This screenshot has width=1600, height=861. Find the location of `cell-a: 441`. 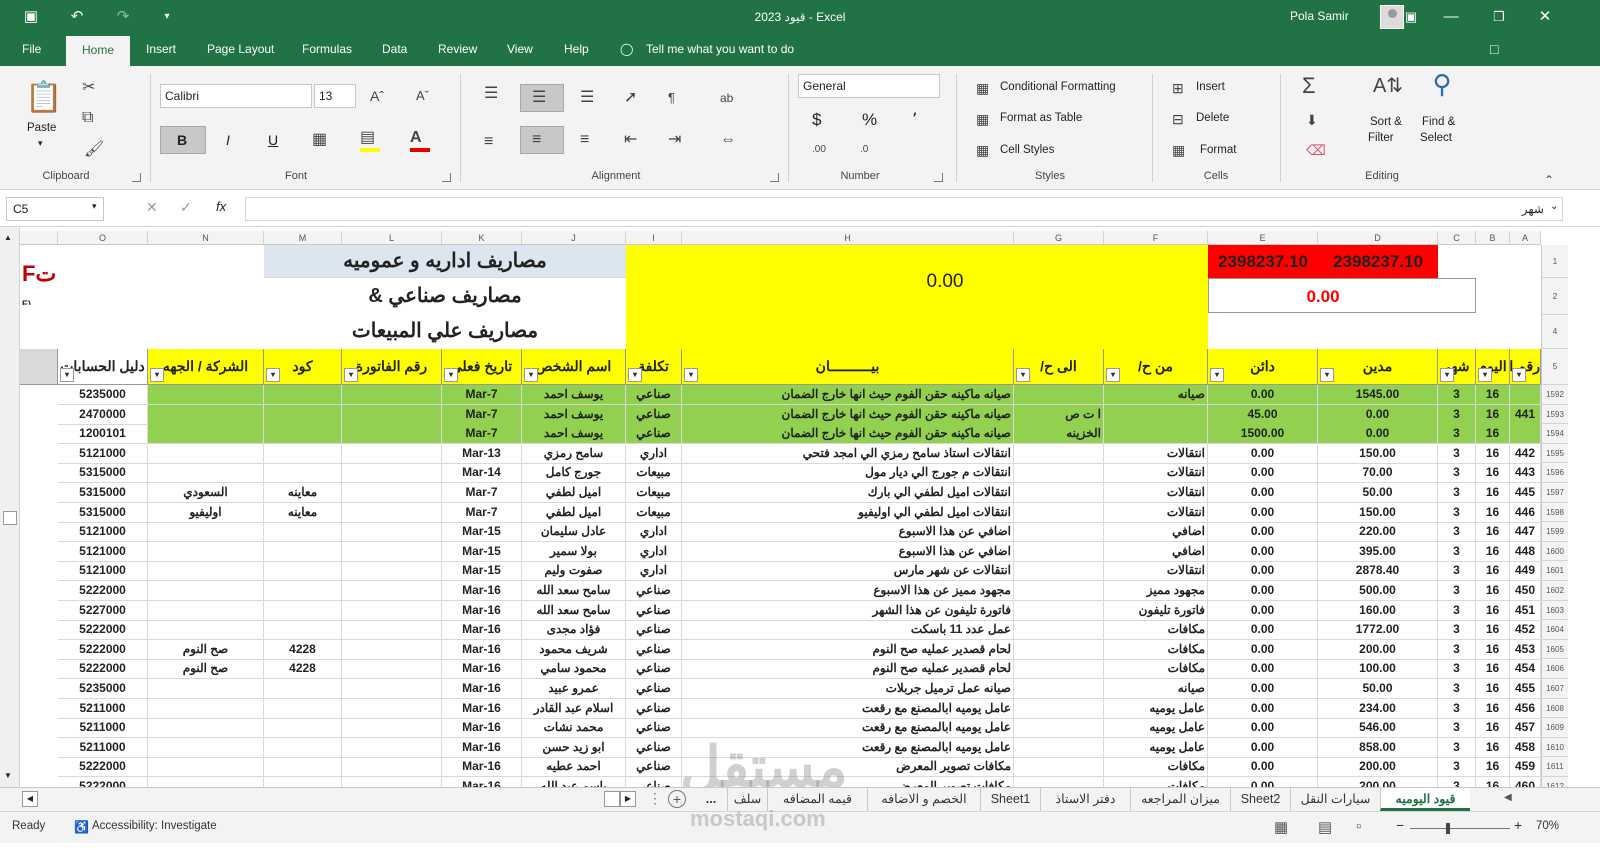

cell-a: 441 is located at coordinates (1525, 414).